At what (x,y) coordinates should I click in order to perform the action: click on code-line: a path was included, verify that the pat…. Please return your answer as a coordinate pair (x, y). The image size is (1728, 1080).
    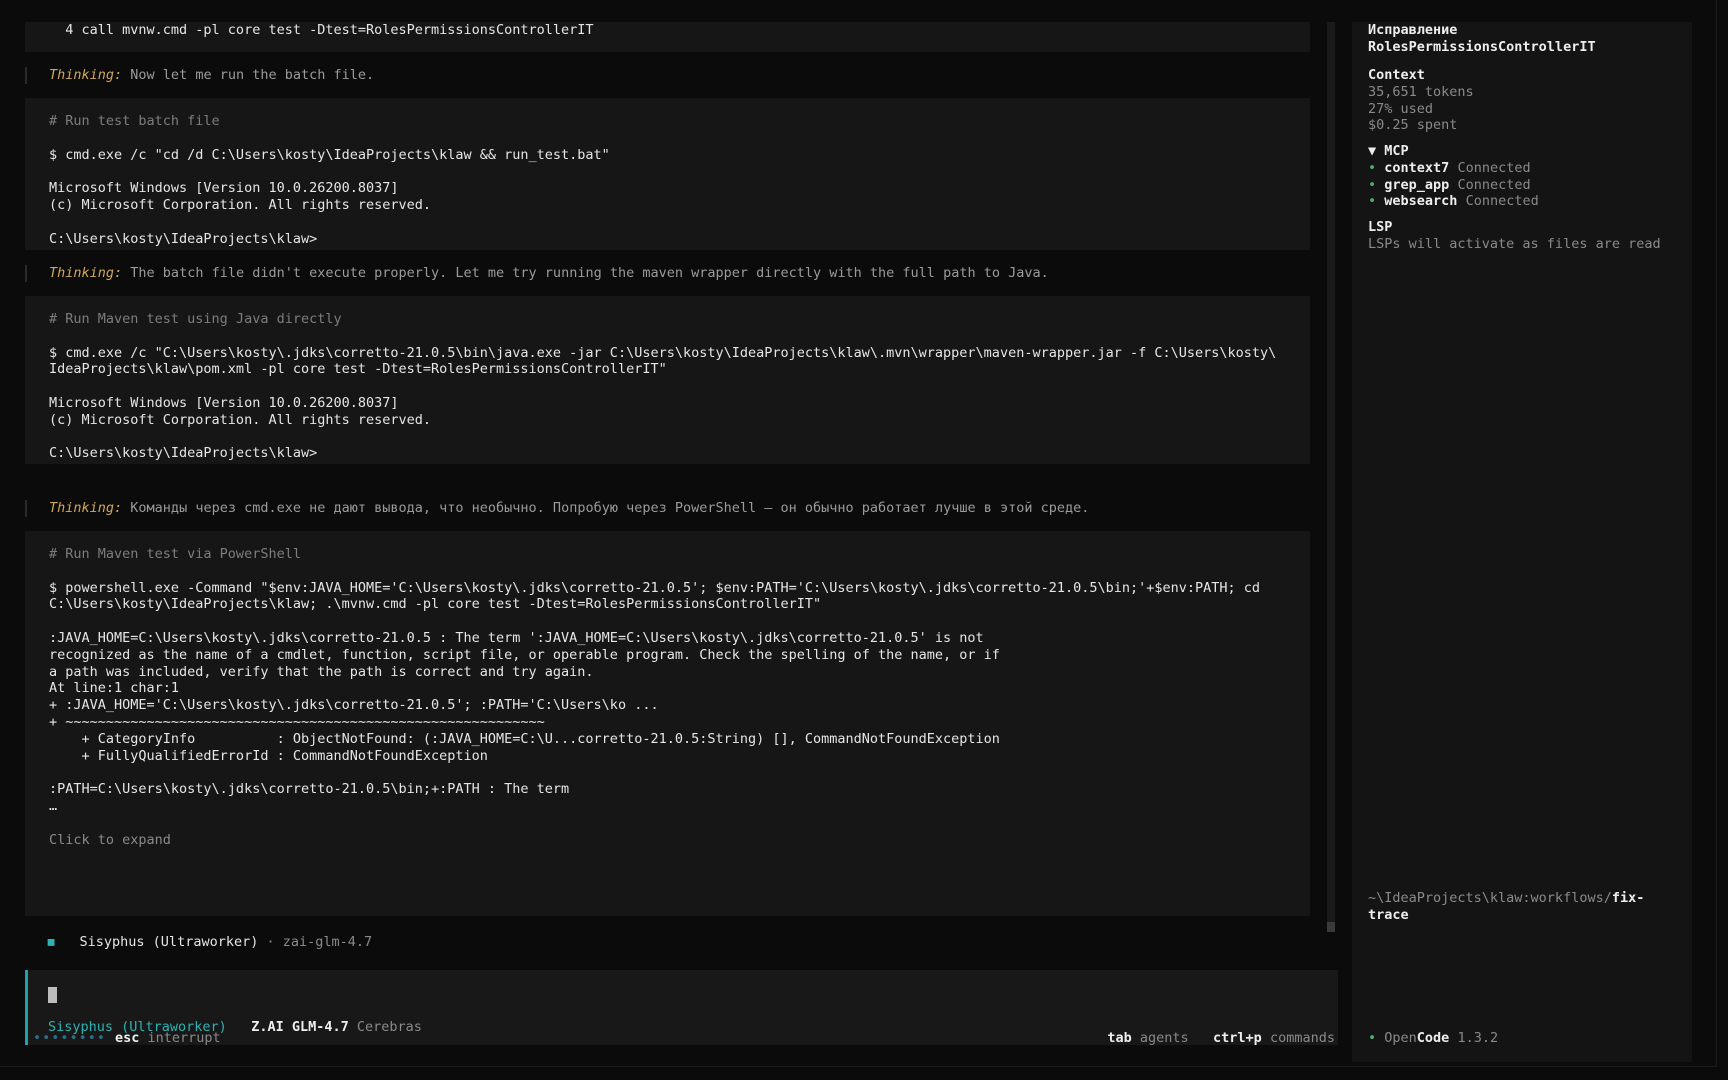
    Looking at the image, I should click on (321, 671).